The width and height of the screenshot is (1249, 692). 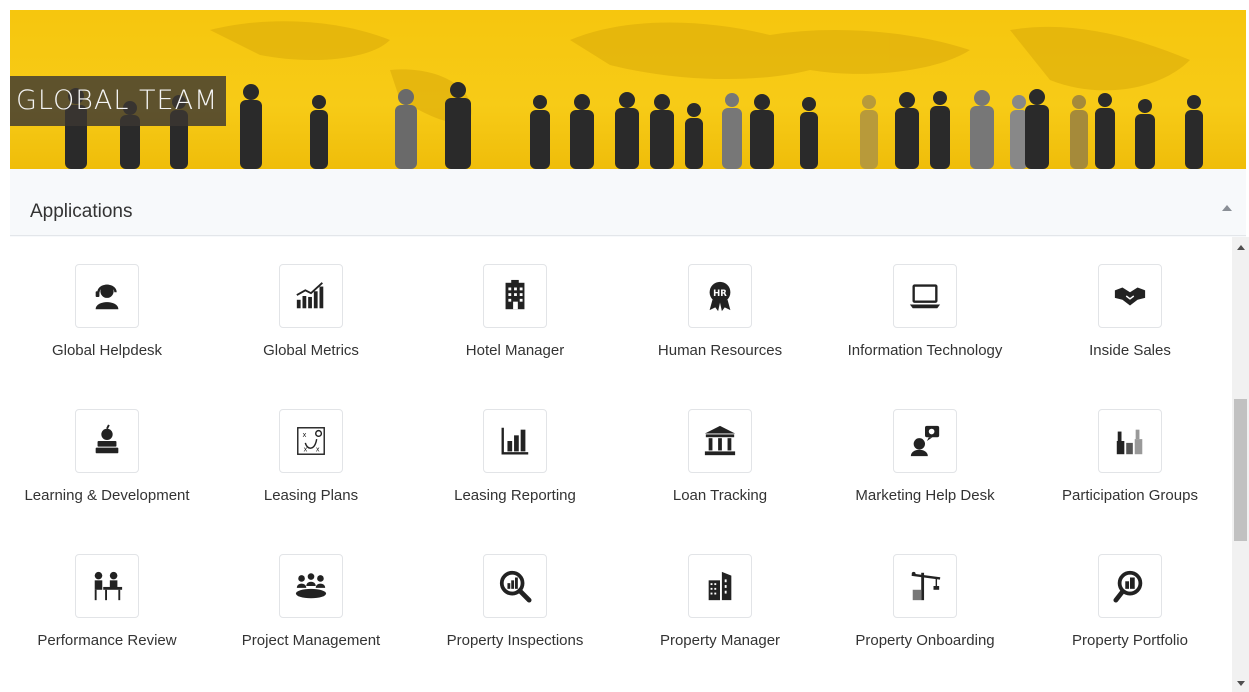 I want to click on magnify-chart-icon, so click(x=515, y=586).